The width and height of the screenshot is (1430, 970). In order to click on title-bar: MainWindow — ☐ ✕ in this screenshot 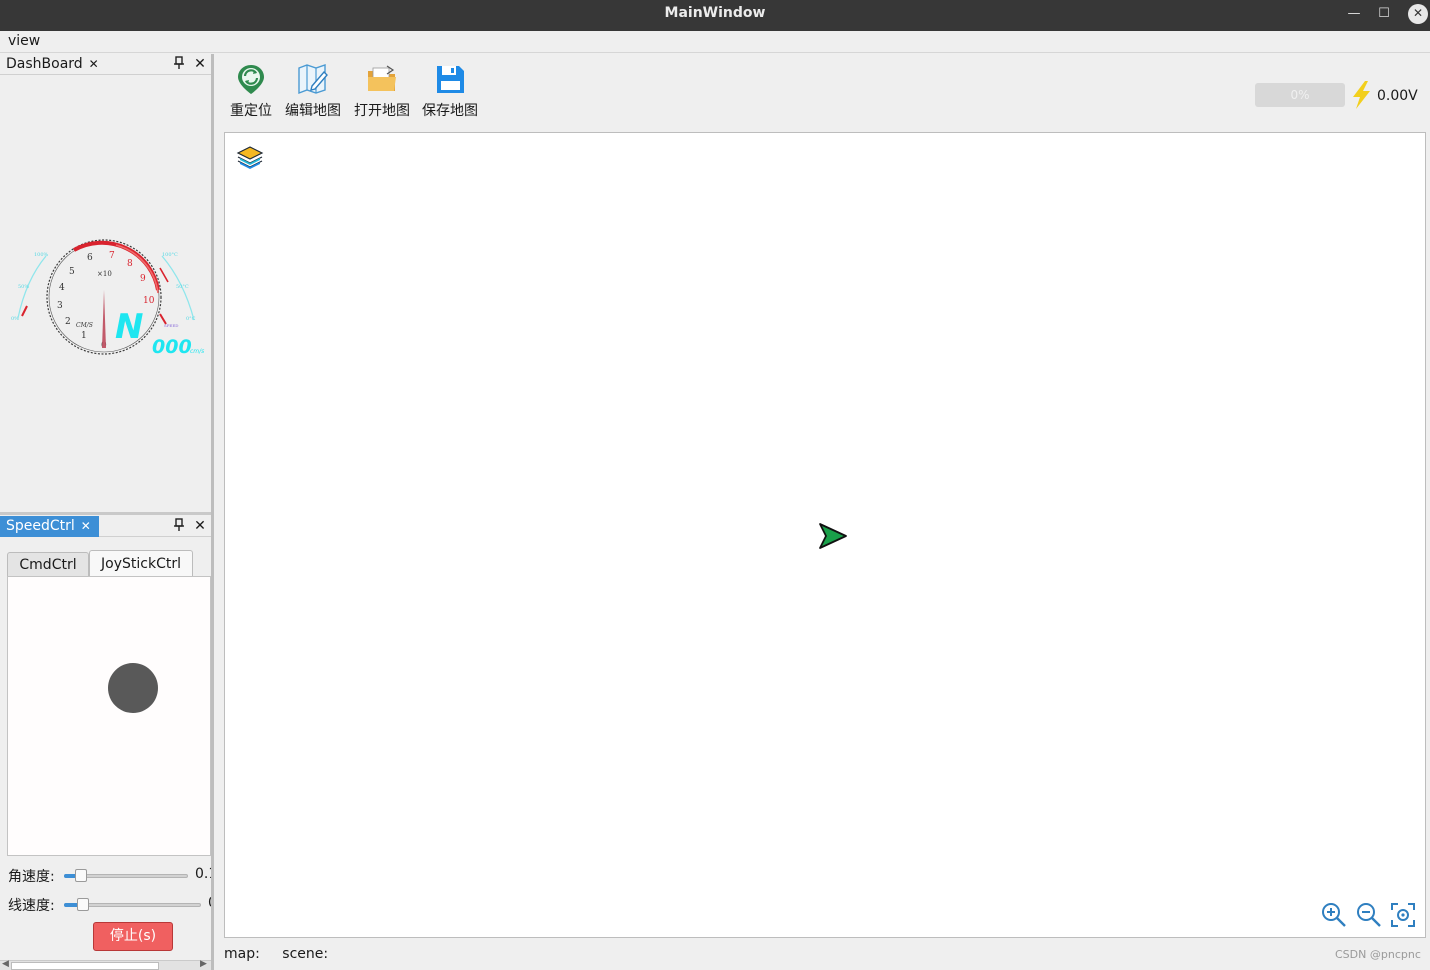, I will do `click(715, 15)`.